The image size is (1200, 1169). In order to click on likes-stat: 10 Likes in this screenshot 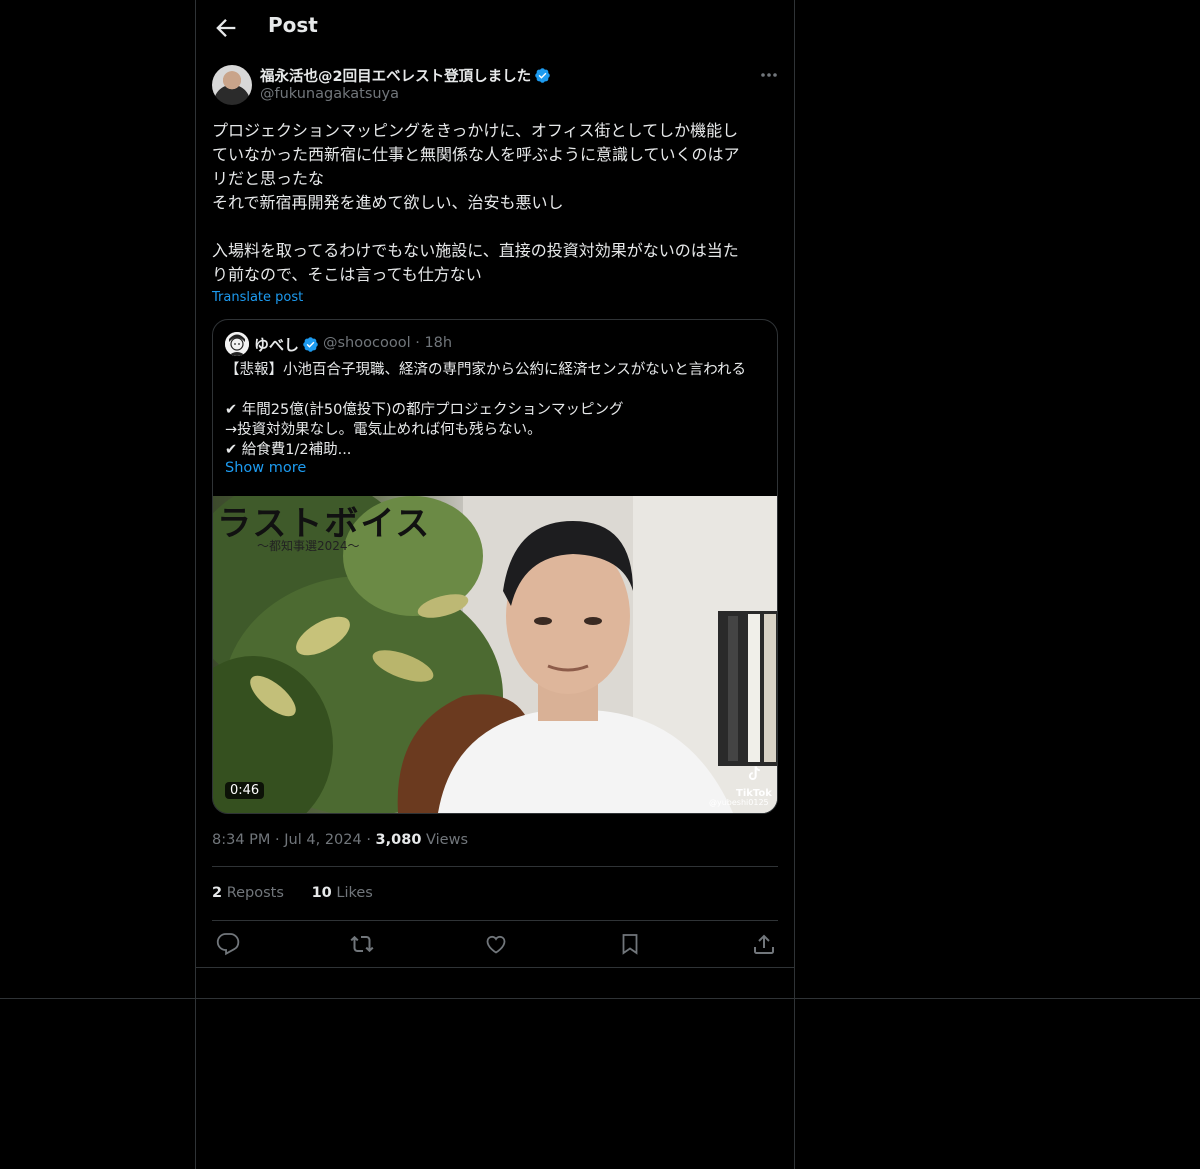, I will do `click(342, 893)`.